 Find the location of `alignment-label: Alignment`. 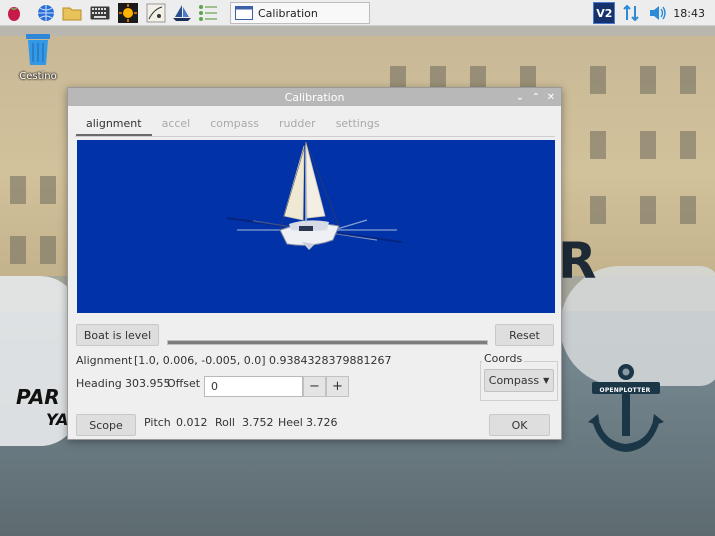

alignment-label: Alignment is located at coordinates (104, 360).